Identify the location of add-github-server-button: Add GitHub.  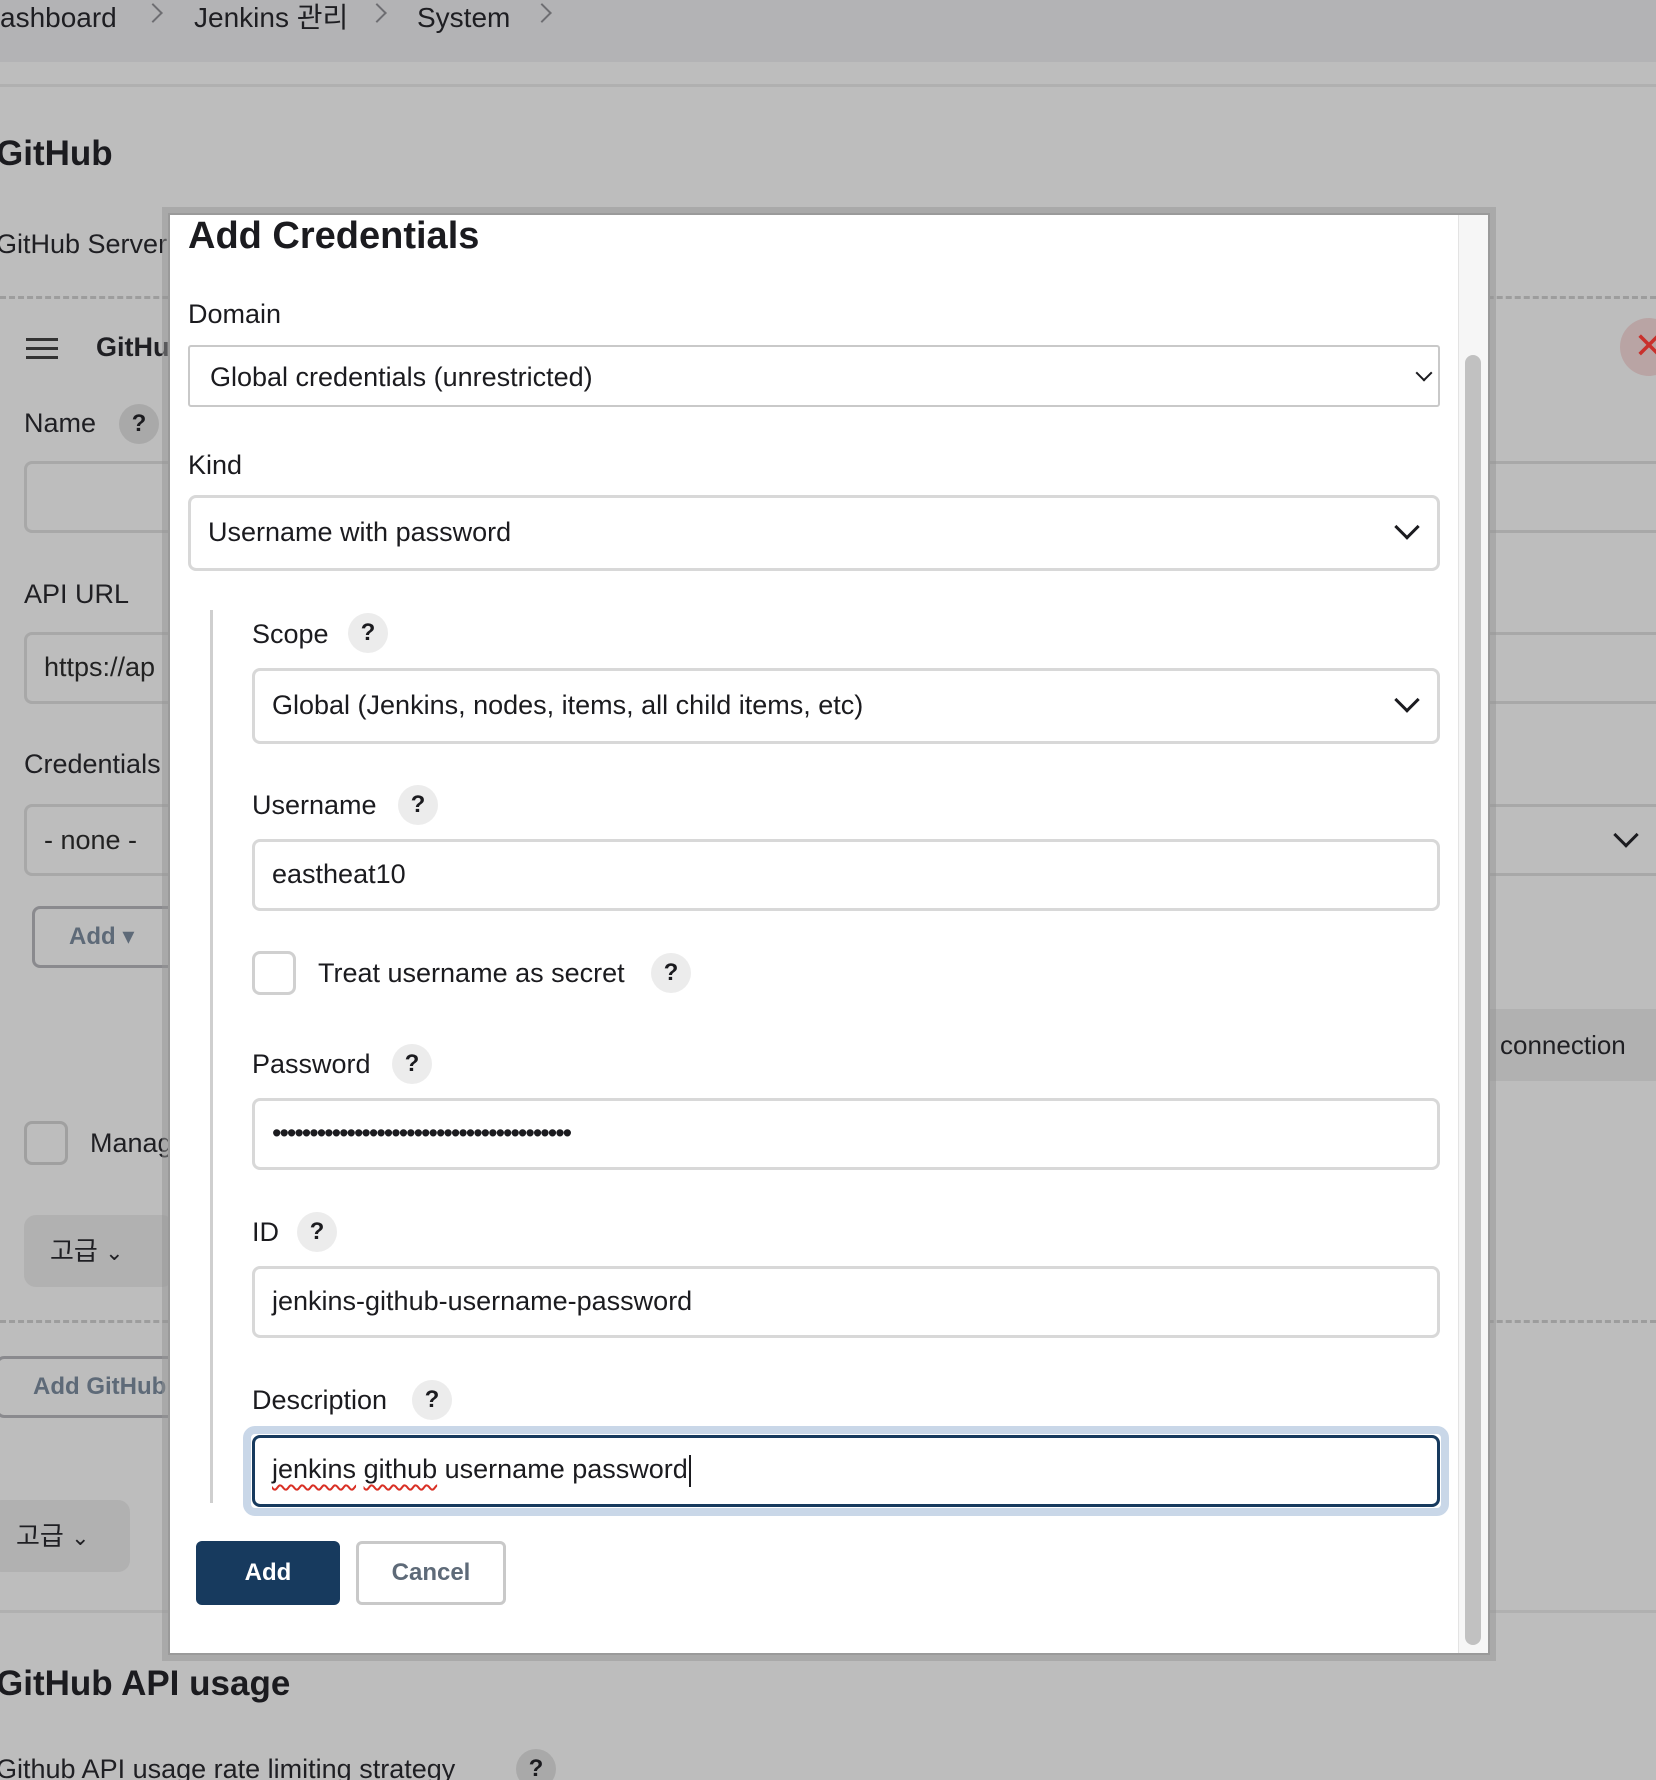
(98, 1387).